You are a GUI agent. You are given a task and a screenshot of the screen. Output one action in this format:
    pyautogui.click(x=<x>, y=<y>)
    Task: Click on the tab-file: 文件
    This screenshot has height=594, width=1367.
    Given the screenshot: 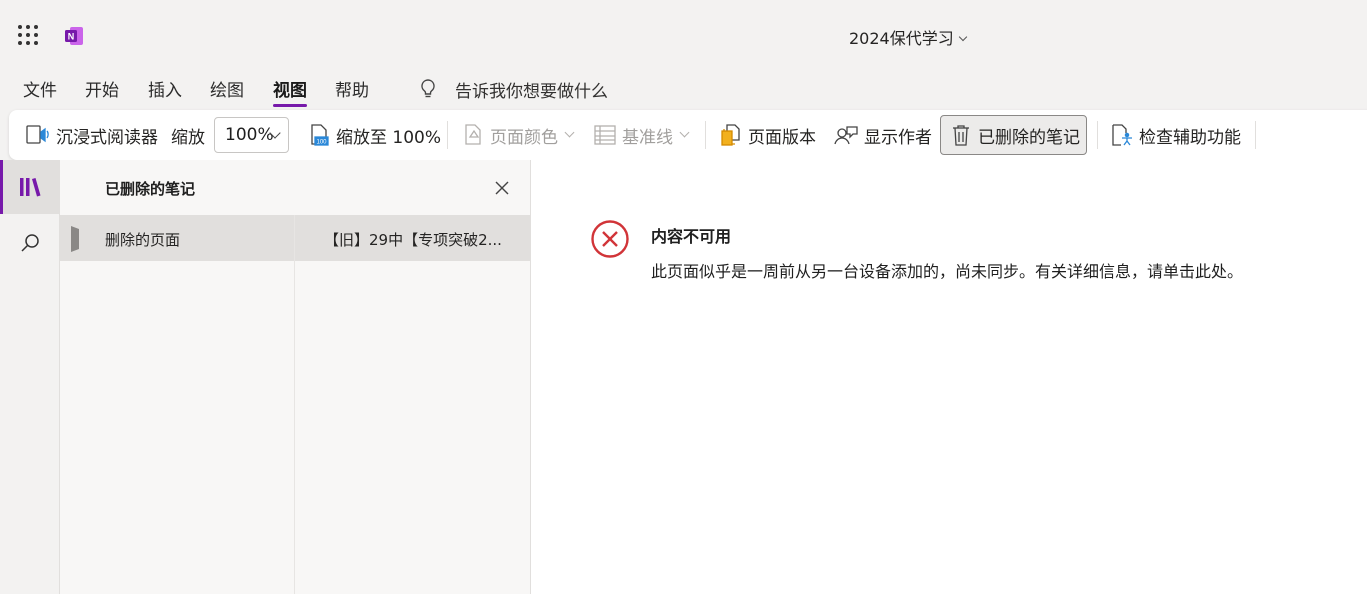 What is the action you would take?
    pyautogui.click(x=40, y=88)
    